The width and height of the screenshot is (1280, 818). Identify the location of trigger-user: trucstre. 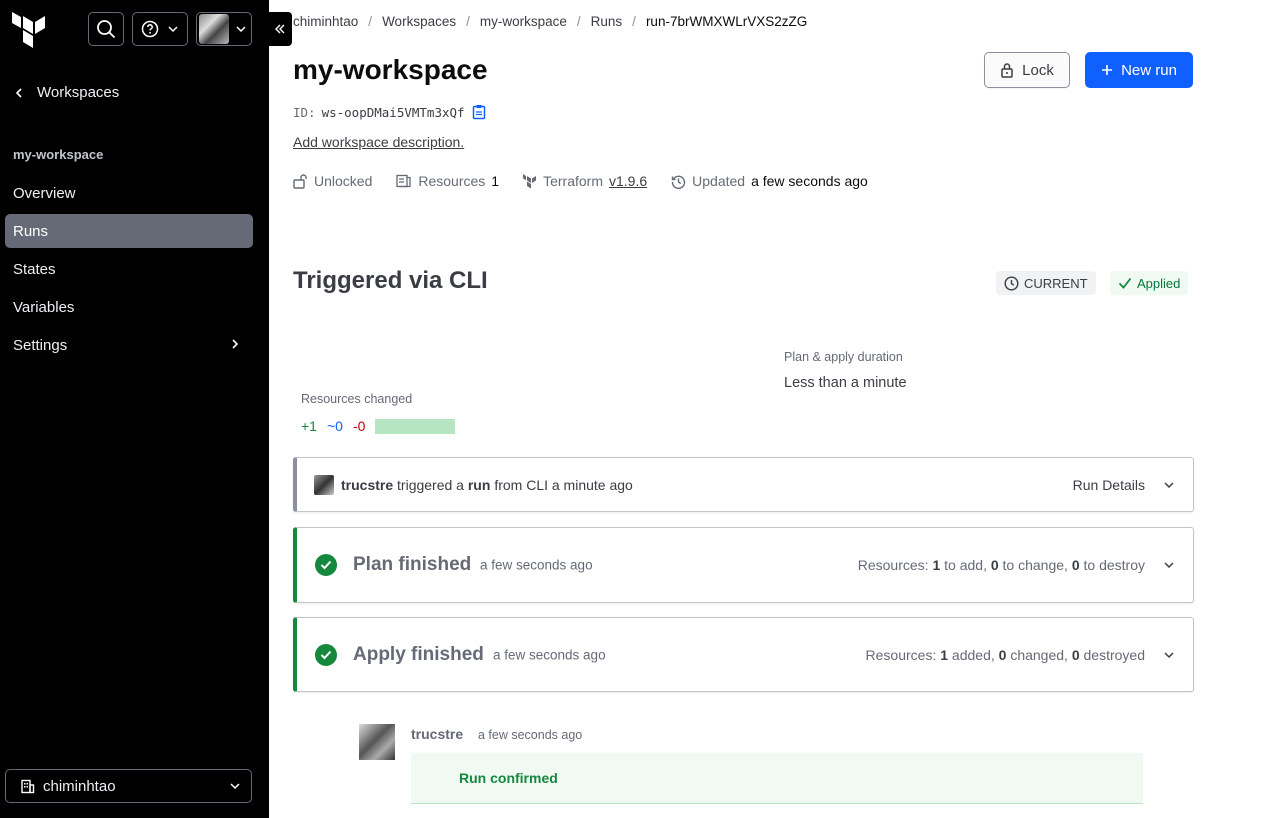
(367, 485).